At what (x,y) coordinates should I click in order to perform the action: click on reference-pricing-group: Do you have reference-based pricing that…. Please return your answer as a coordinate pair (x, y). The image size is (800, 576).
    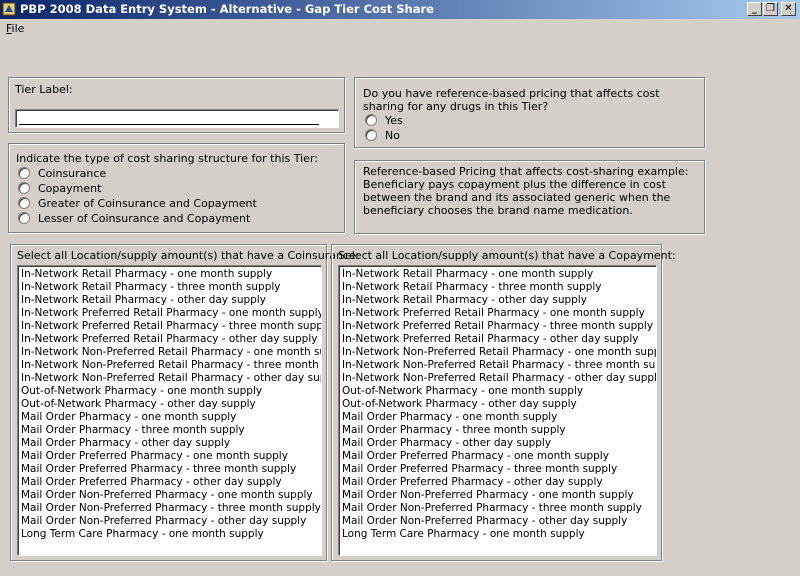
    Looking at the image, I should click on (529, 112).